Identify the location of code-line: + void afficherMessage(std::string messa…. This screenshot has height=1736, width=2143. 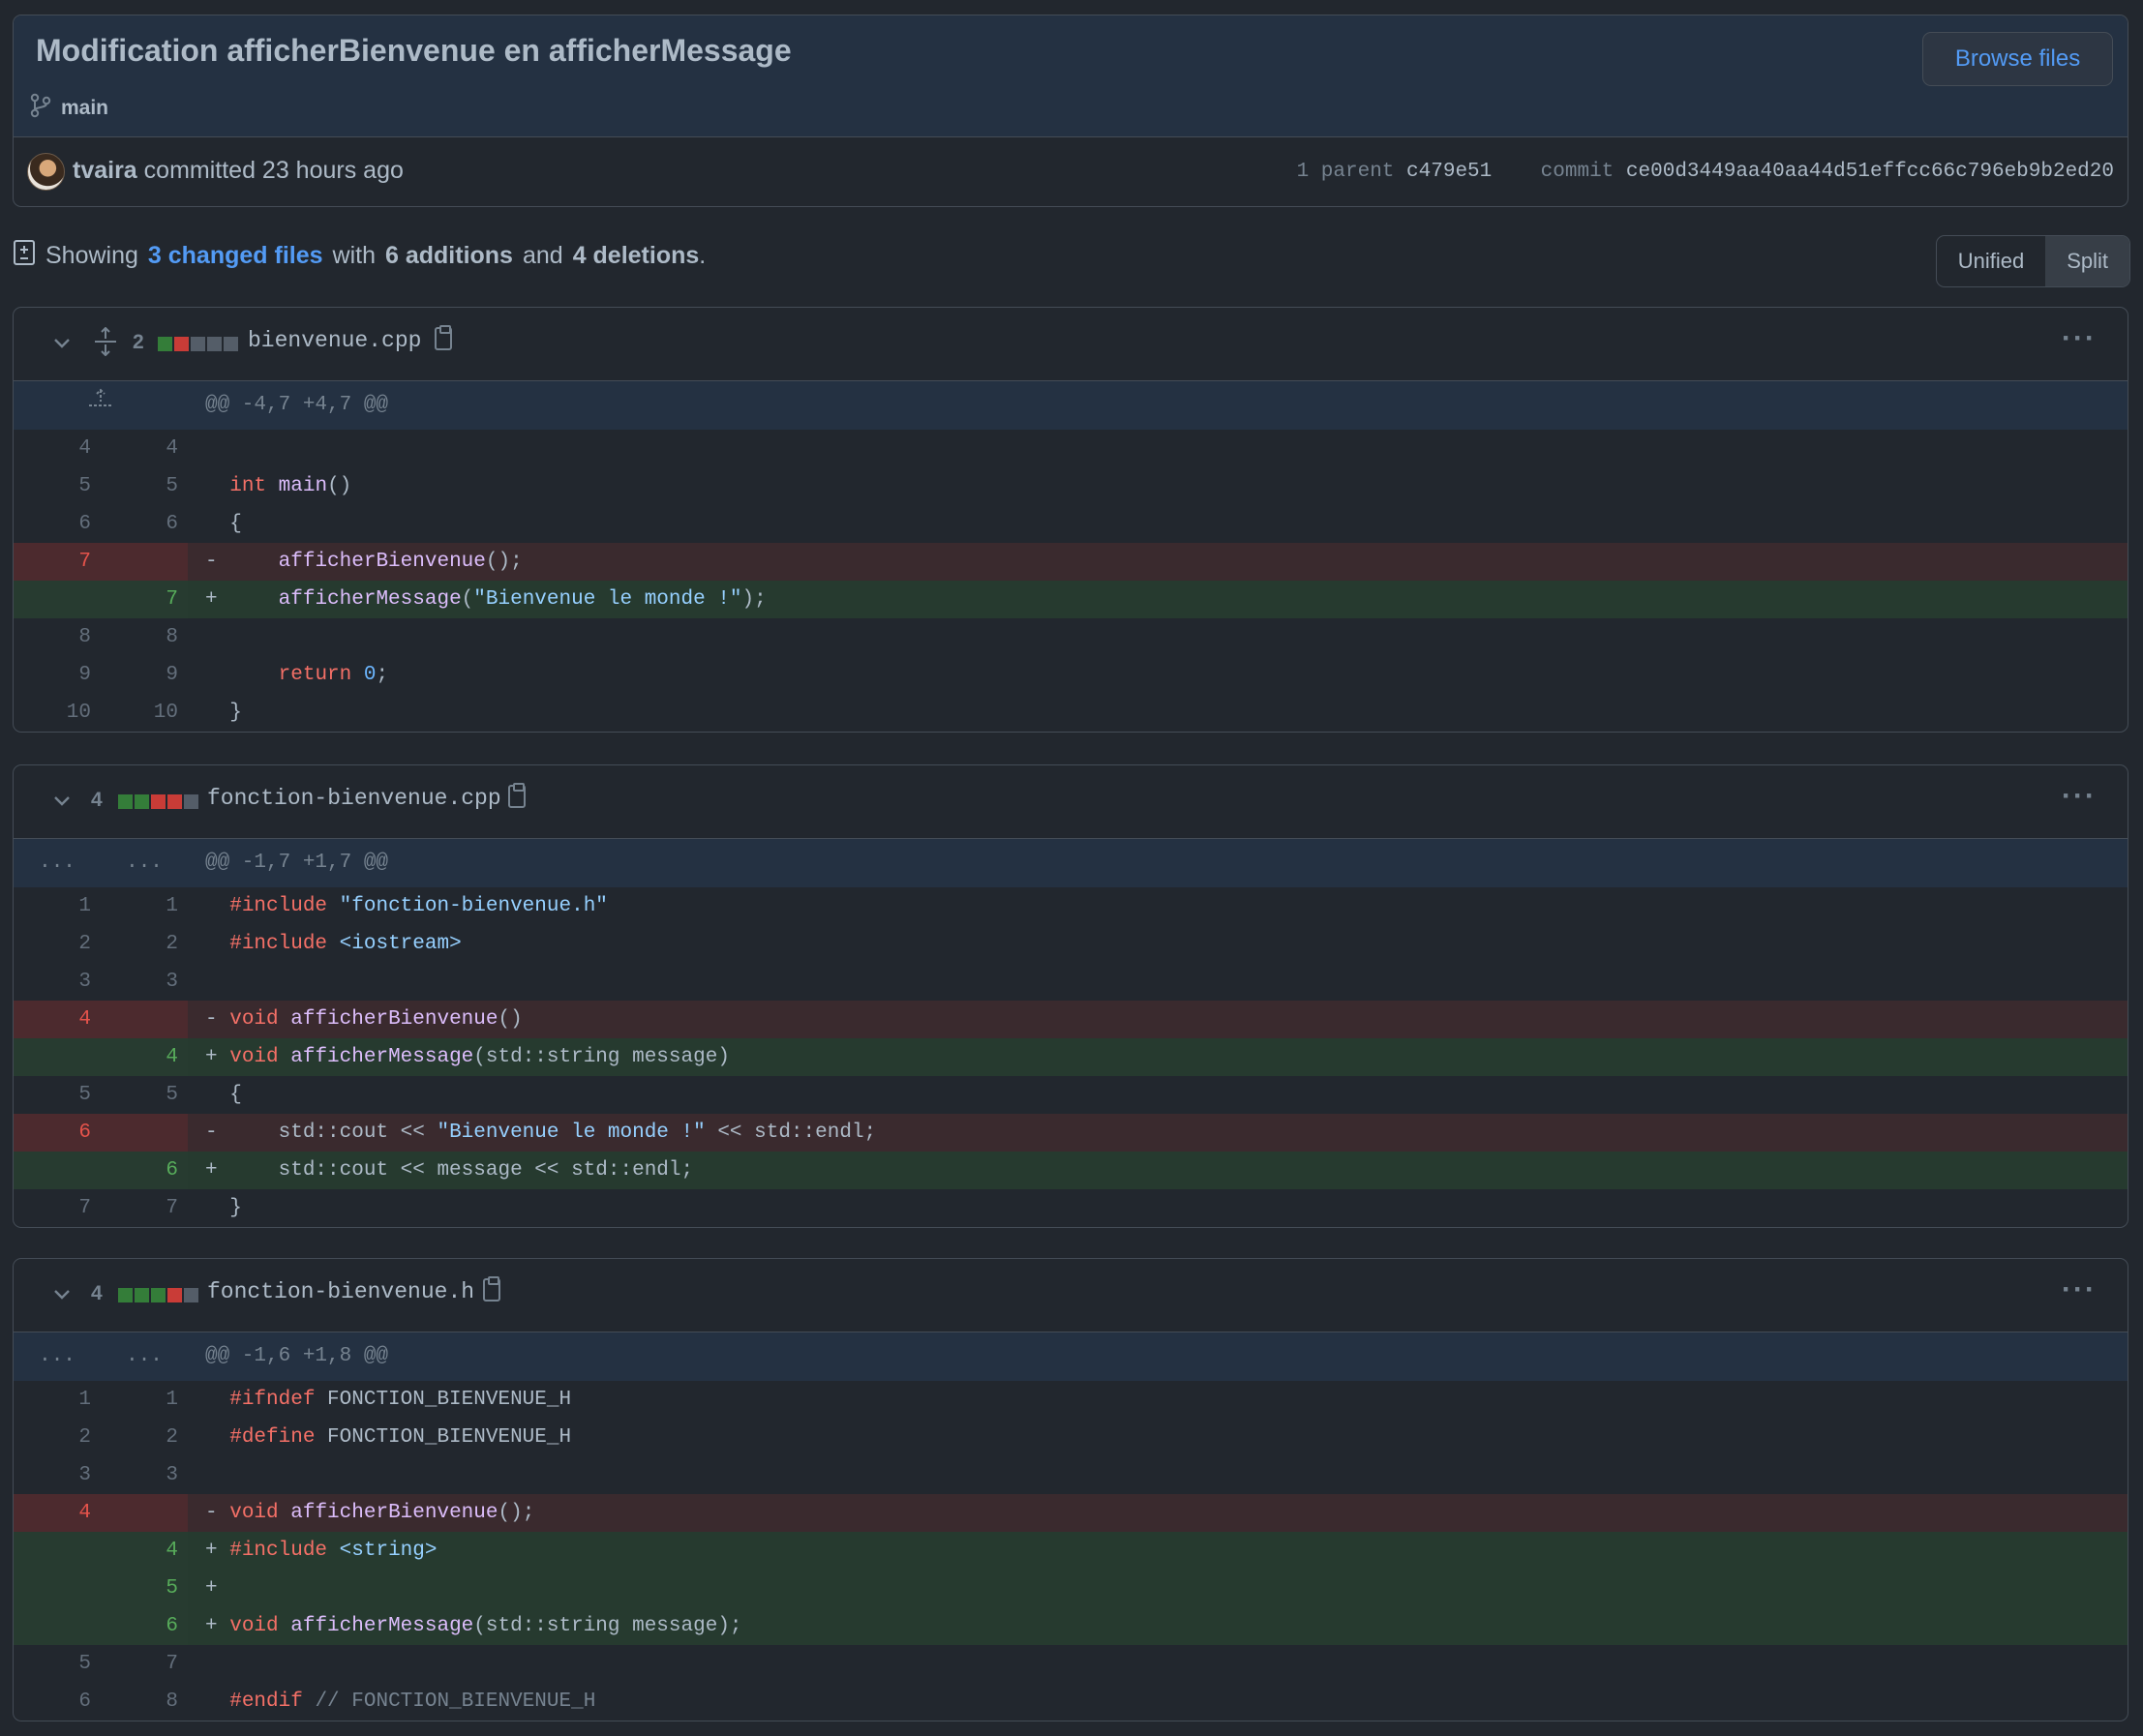
(1158, 1057).